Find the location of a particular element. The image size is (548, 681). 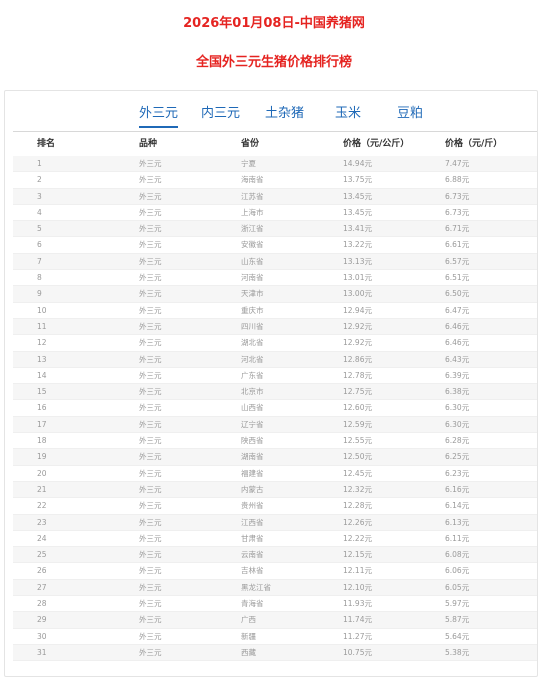

header-breed: 品种 is located at coordinates (148, 144).